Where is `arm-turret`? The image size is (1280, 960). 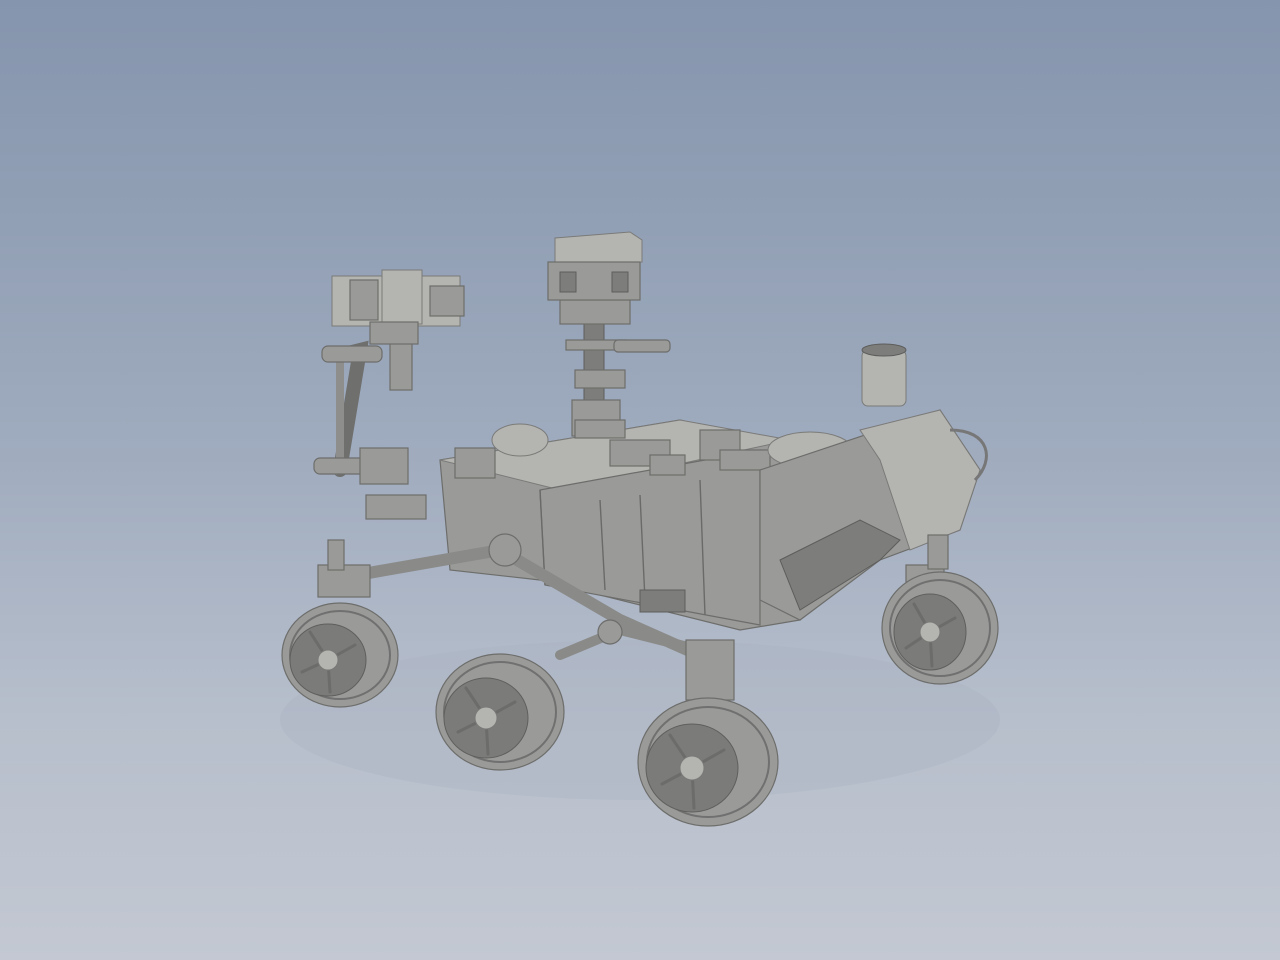
arm-turret is located at coordinates (398, 307).